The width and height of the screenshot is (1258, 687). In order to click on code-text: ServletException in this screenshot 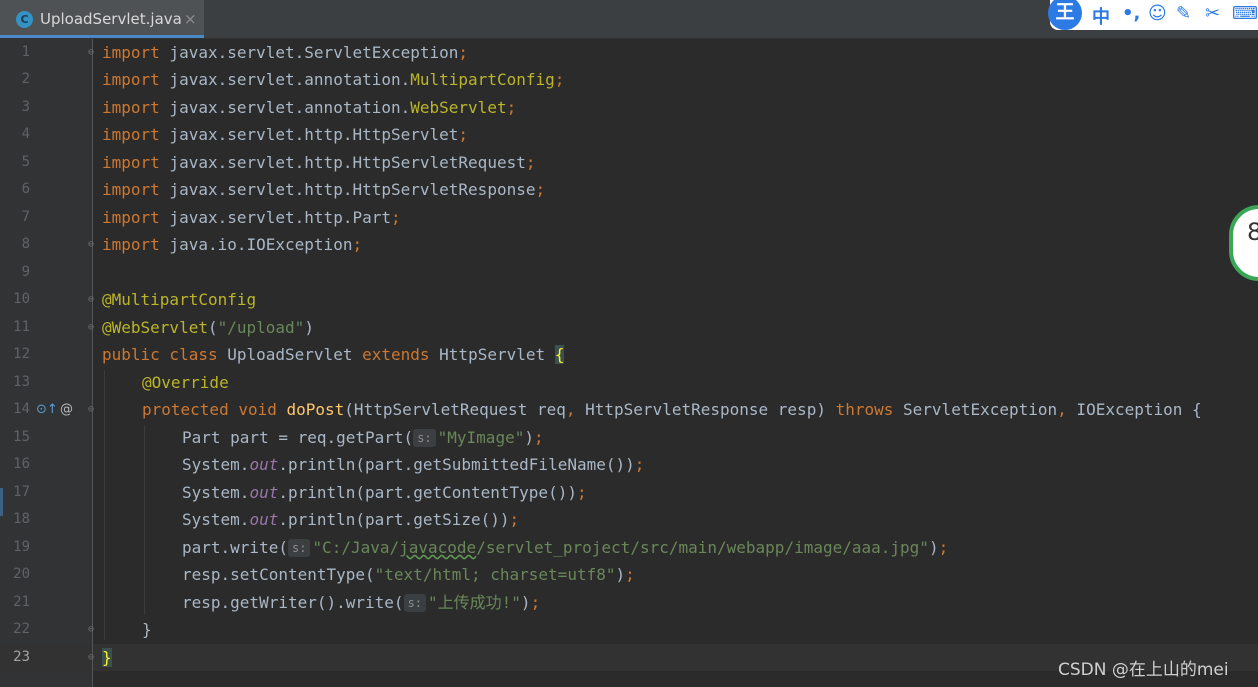, I will do `click(975, 409)`.